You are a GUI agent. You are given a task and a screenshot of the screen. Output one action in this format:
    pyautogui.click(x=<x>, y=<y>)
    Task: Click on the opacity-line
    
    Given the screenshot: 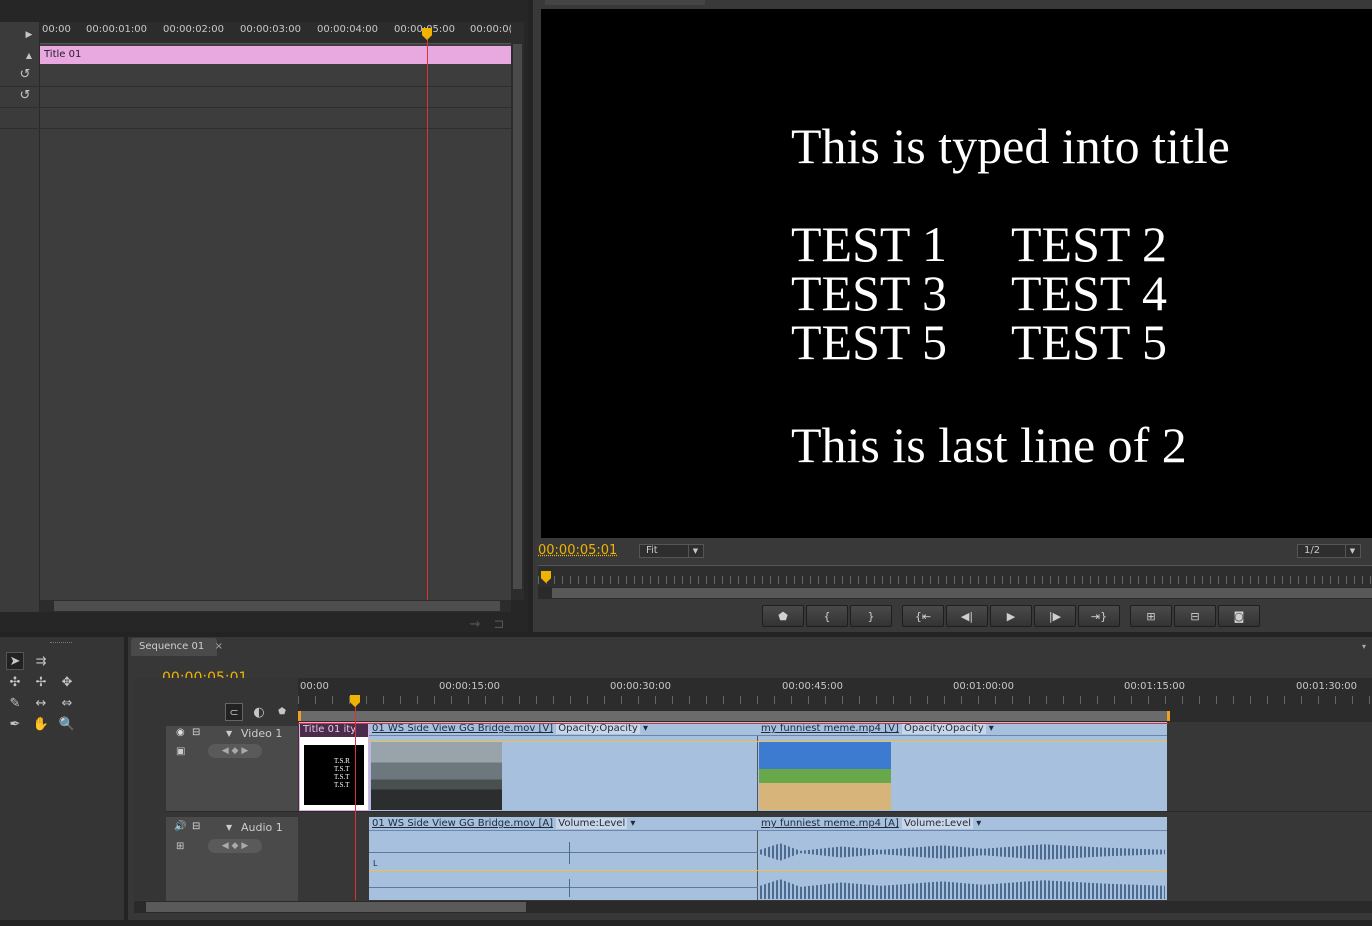 What is the action you would take?
    pyautogui.click(x=962, y=741)
    